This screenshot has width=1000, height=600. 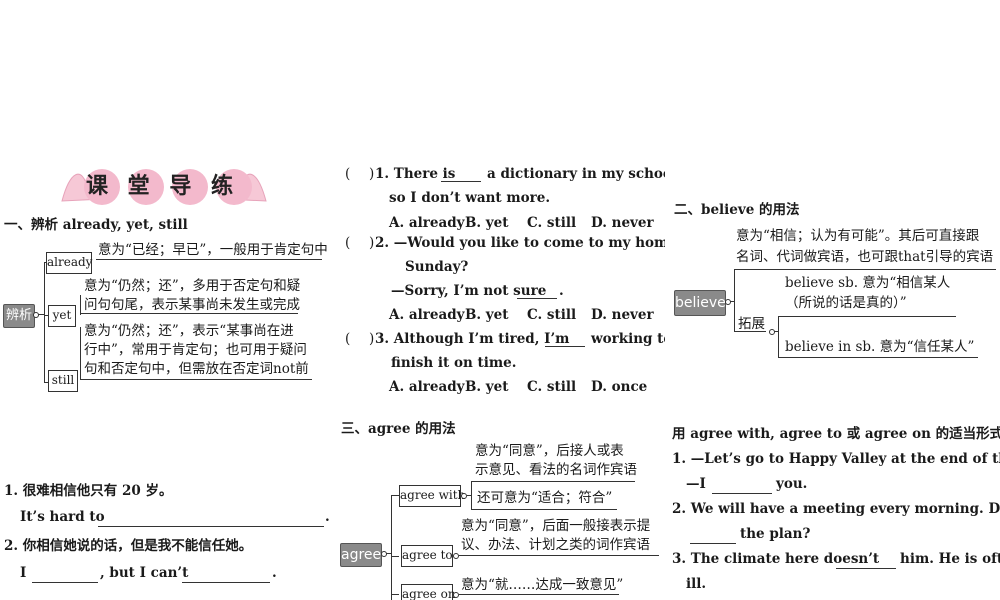 I want to click on q1-text-b: a dictionary in my schoolbag,, so click(x=576, y=174).